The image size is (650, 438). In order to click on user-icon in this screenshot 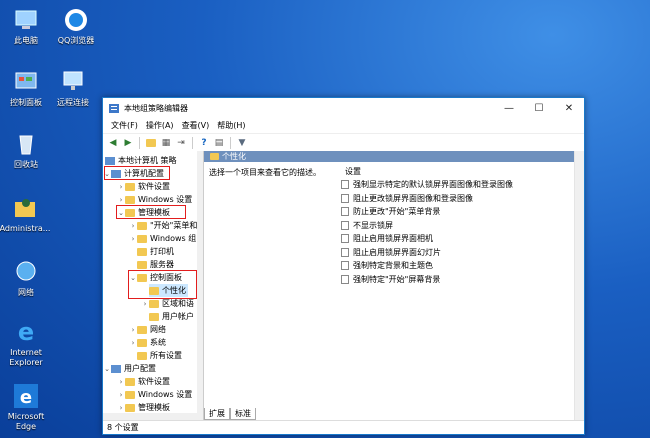, I will do `click(116, 368)`.